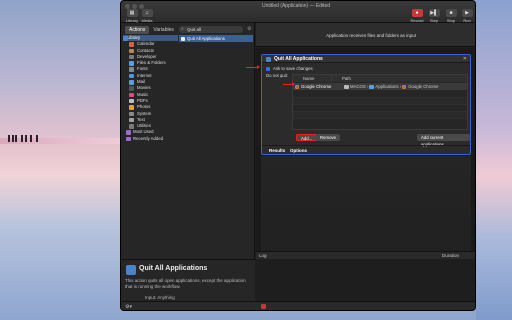  What do you see at coordinates (147, 13) in the screenshot?
I see `media-icon: ♫` at bounding box center [147, 13].